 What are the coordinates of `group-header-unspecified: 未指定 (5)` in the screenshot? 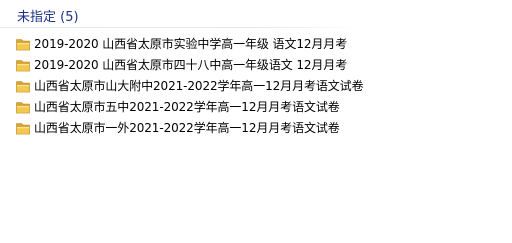 It's located at (48, 18).